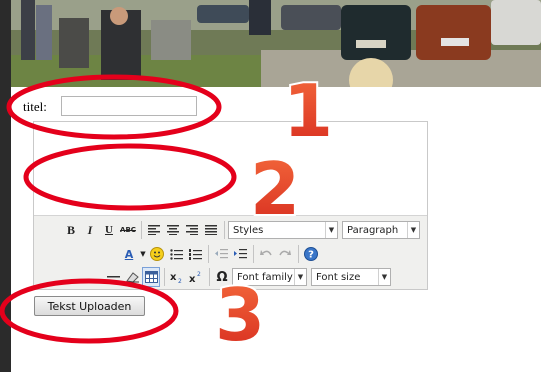 This screenshot has height=372, width=541. Describe the element at coordinates (5, 186) in the screenshot. I see `left-border` at that location.